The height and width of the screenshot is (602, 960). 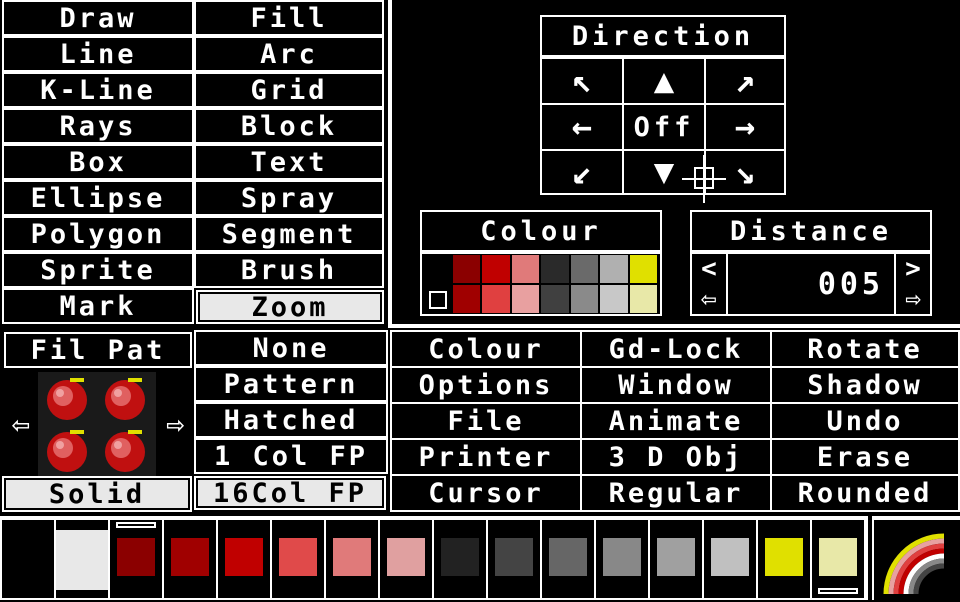 I want to click on menu-gd-lock-button: Gd-Lock, so click(x=676, y=349).